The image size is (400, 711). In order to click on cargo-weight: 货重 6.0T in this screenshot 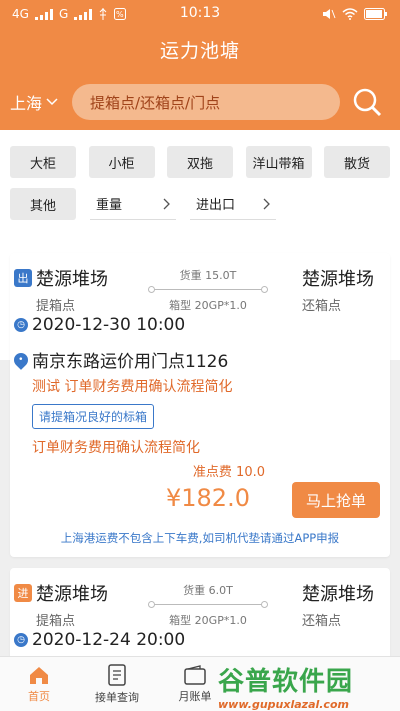, I will do `click(208, 590)`.